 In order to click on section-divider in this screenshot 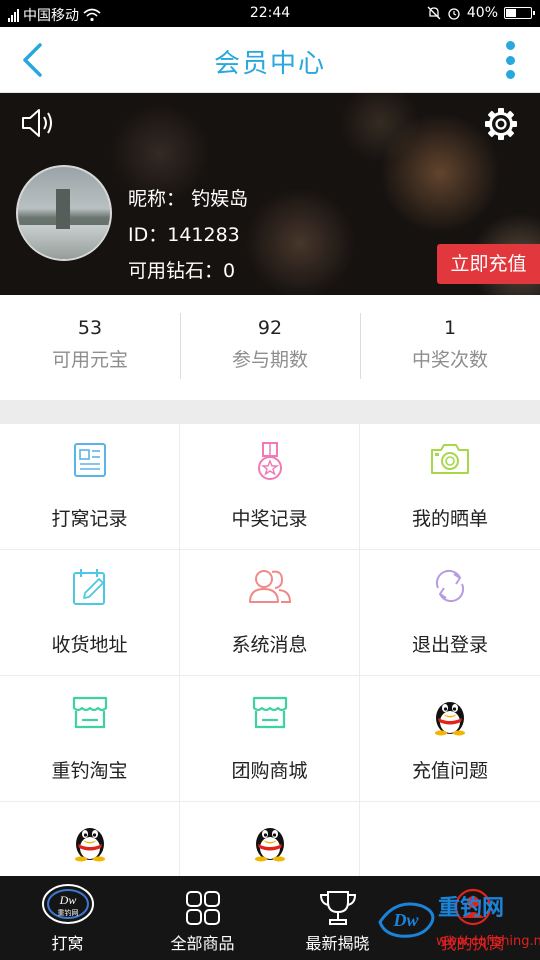, I will do `click(270, 411)`.